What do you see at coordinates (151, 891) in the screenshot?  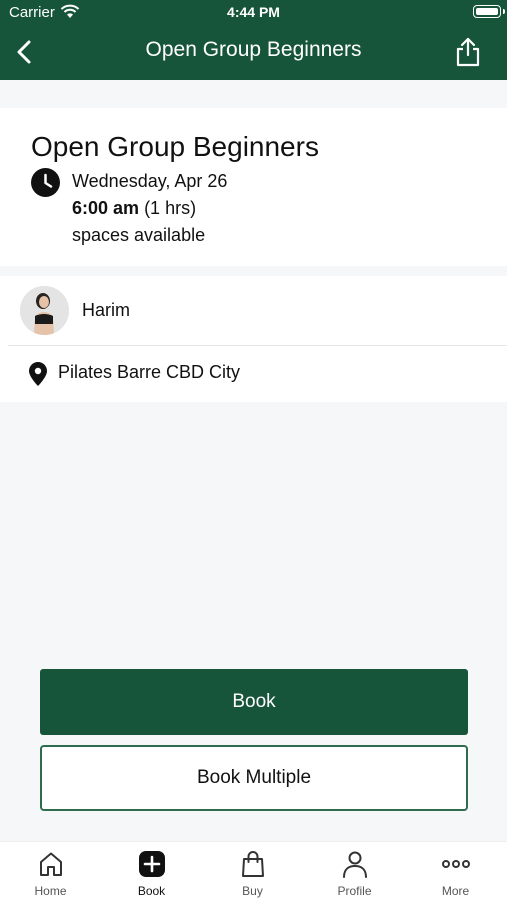 I see `tab-book-label: Book` at bounding box center [151, 891].